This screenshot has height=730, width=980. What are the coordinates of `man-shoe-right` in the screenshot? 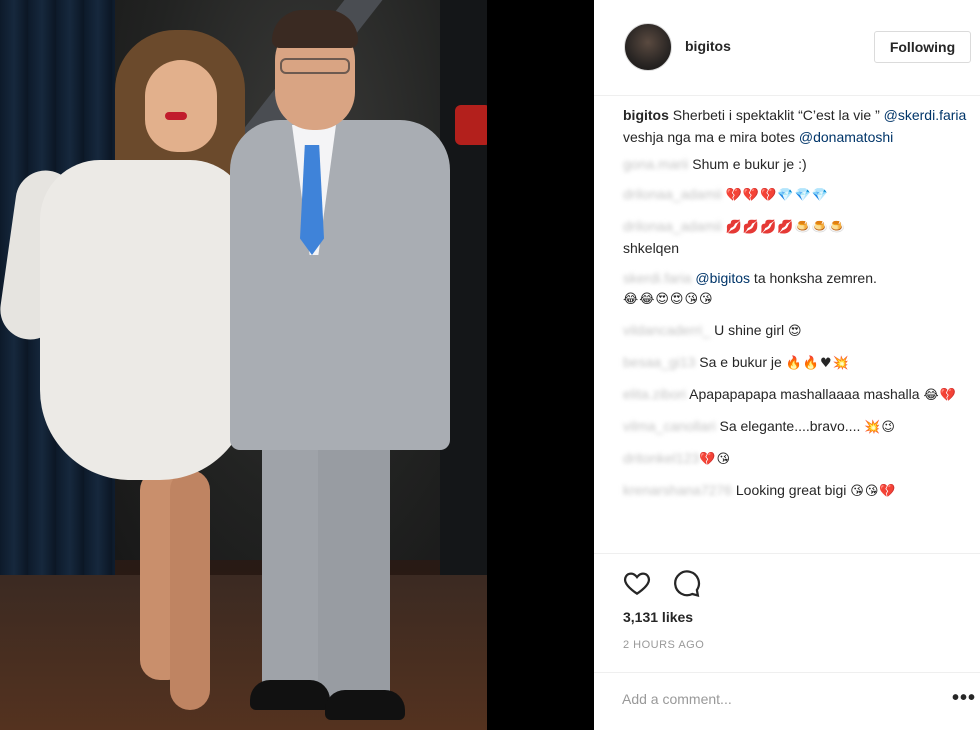 It's located at (365, 705).